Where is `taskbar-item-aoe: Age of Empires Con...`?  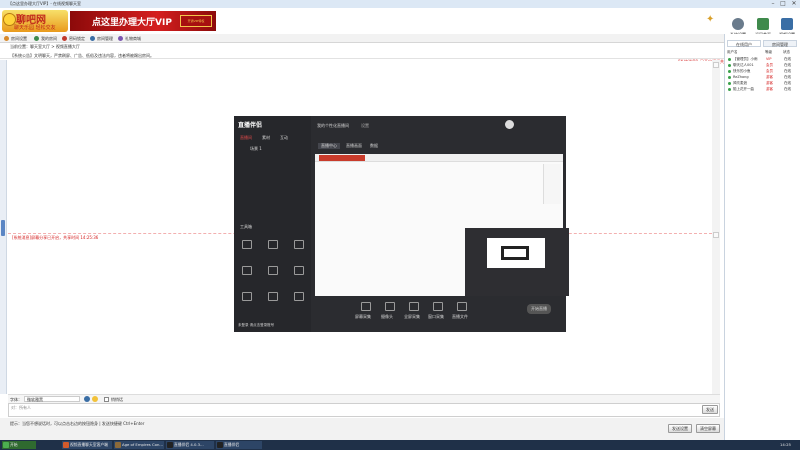
taskbar-item-aoe: Age of Empires Con... is located at coordinates (139, 445).